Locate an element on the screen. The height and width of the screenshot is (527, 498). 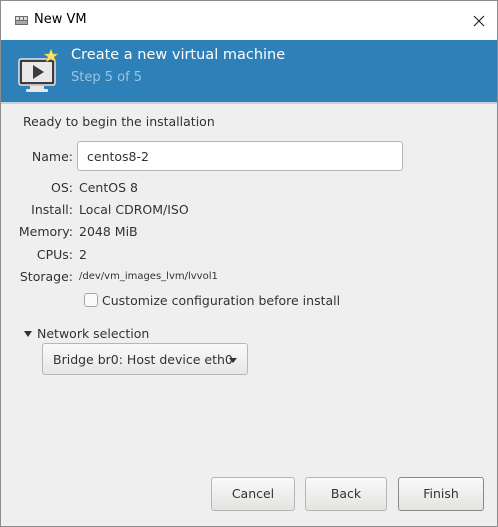
cpus-label: CPUs: is located at coordinates (54, 254).